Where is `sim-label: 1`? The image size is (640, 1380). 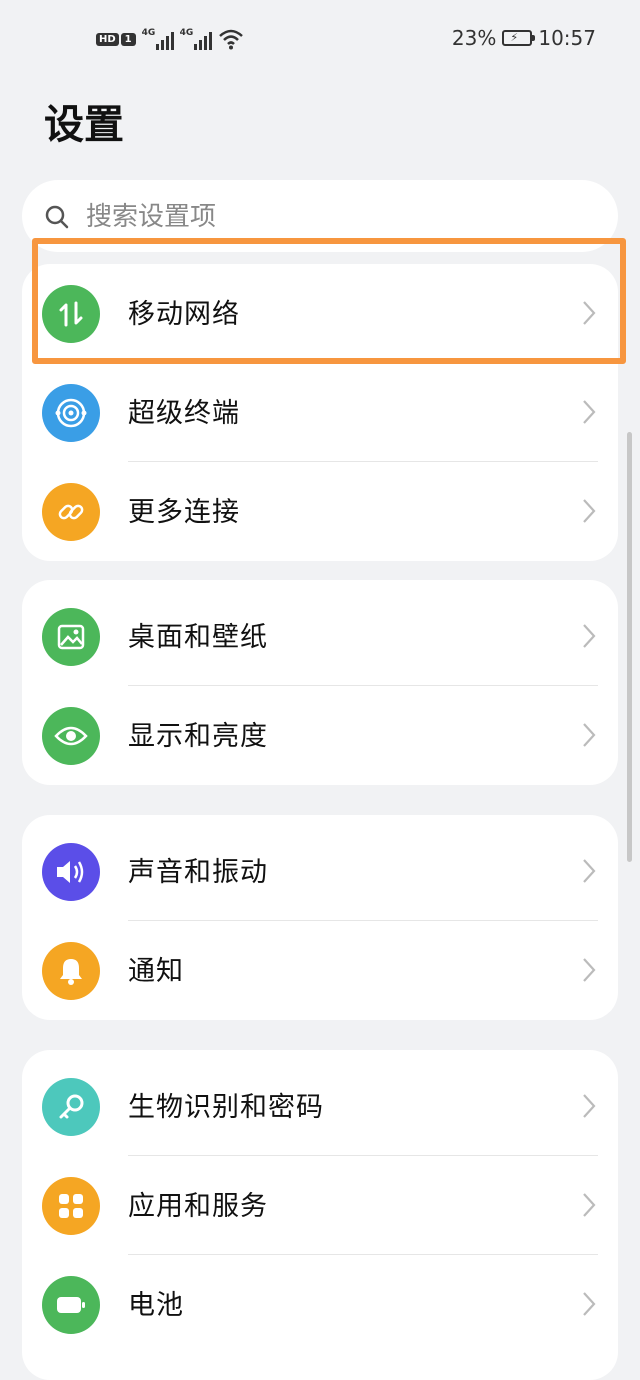 sim-label: 1 is located at coordinates (128, 39).